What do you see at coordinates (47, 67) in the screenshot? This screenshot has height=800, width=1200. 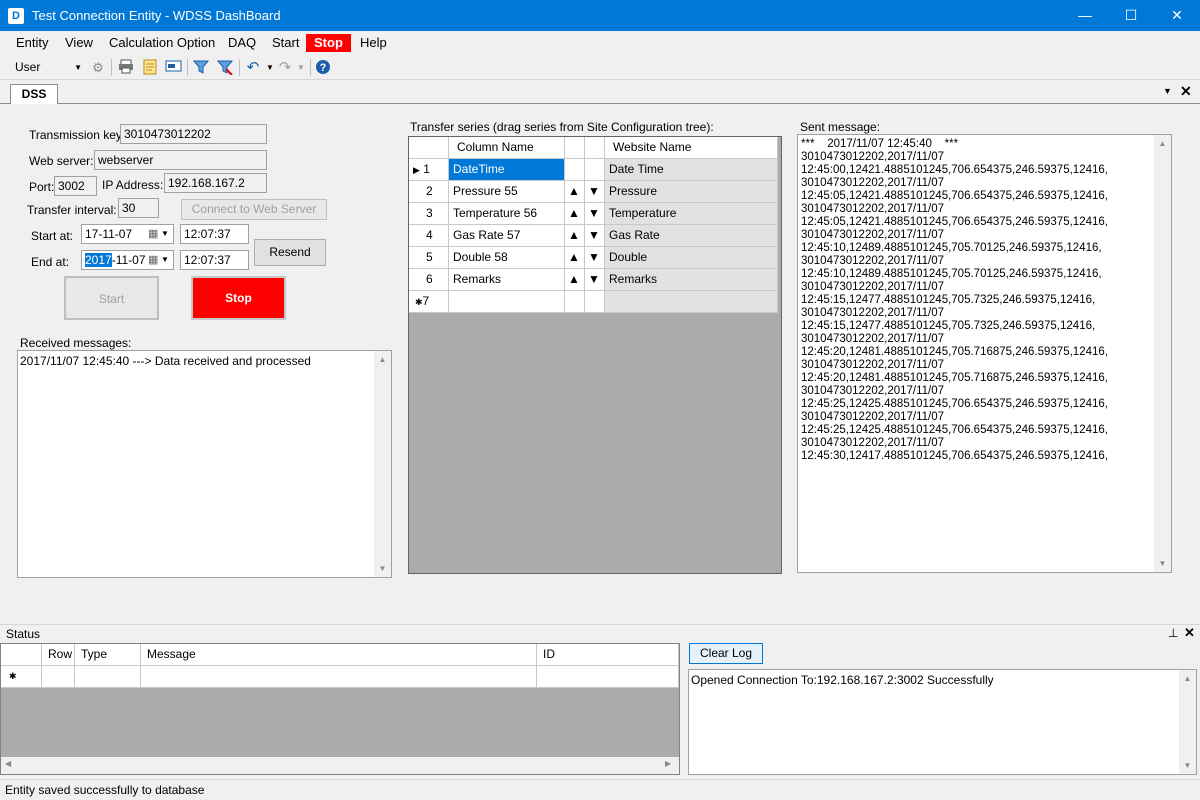 I see `user-select: User ▼` at bounding box center [47, 67].